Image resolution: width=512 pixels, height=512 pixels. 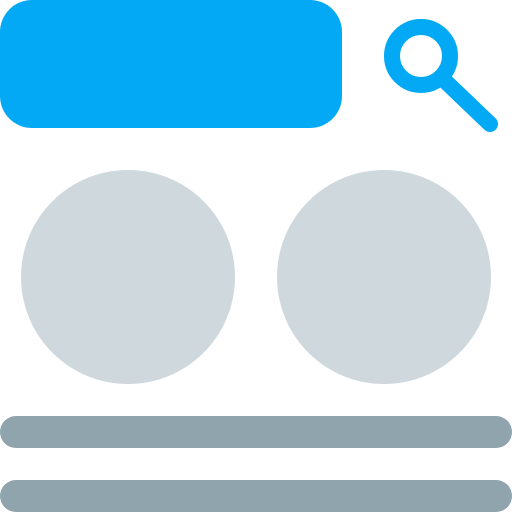 I want to click on search-icon-graphic, so click(x=441, y=75).